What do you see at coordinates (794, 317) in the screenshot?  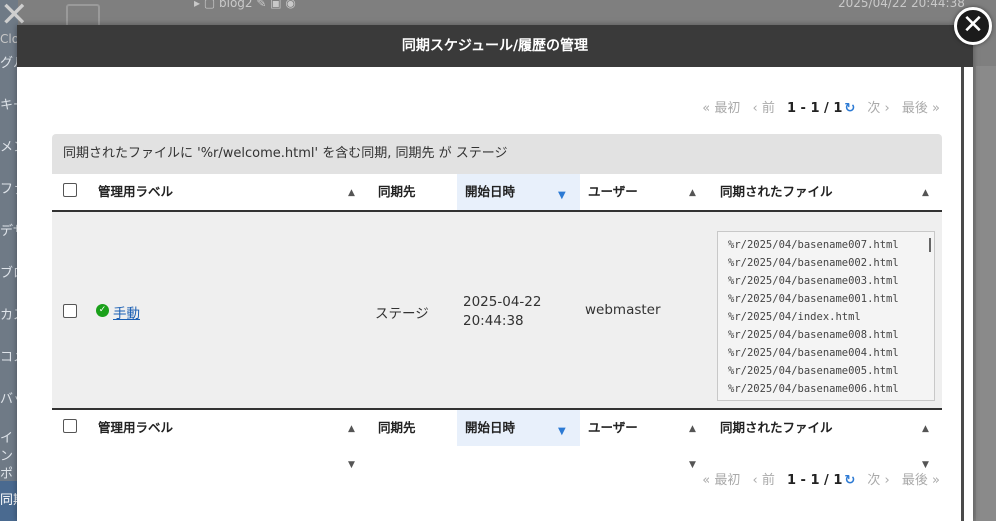 I see `file-item: %r/2025/04/index.html` at bounding box center [794, 317].